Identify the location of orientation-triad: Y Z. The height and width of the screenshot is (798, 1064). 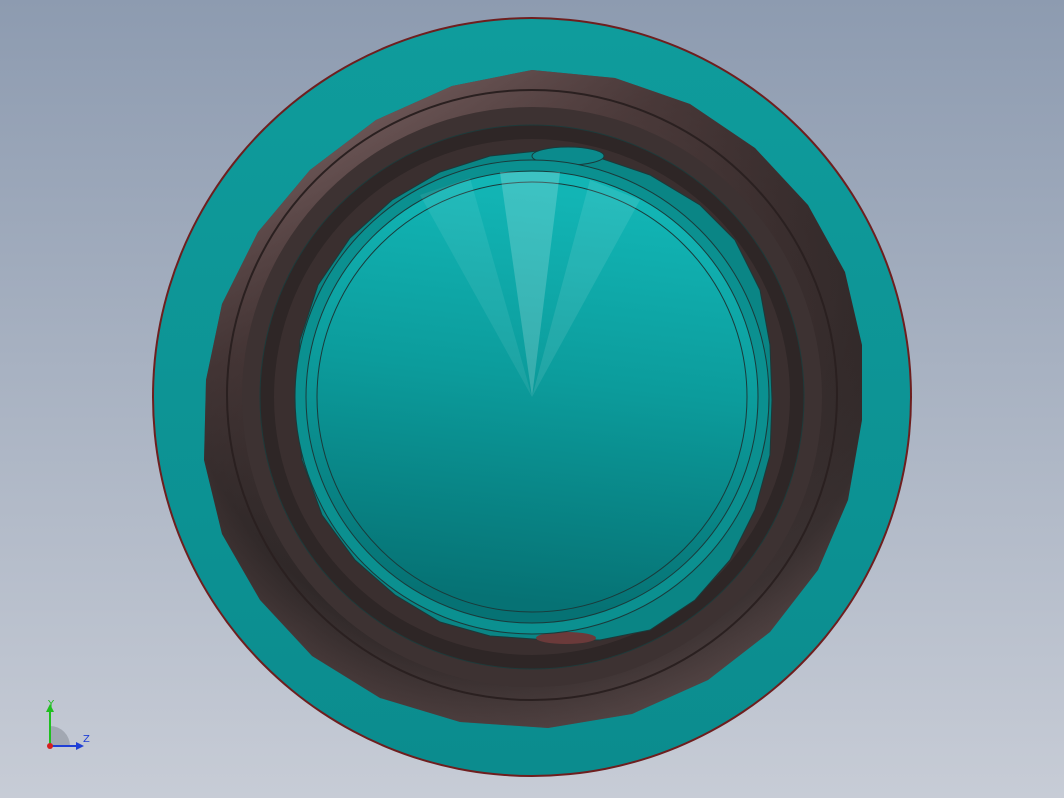
(70, 728).